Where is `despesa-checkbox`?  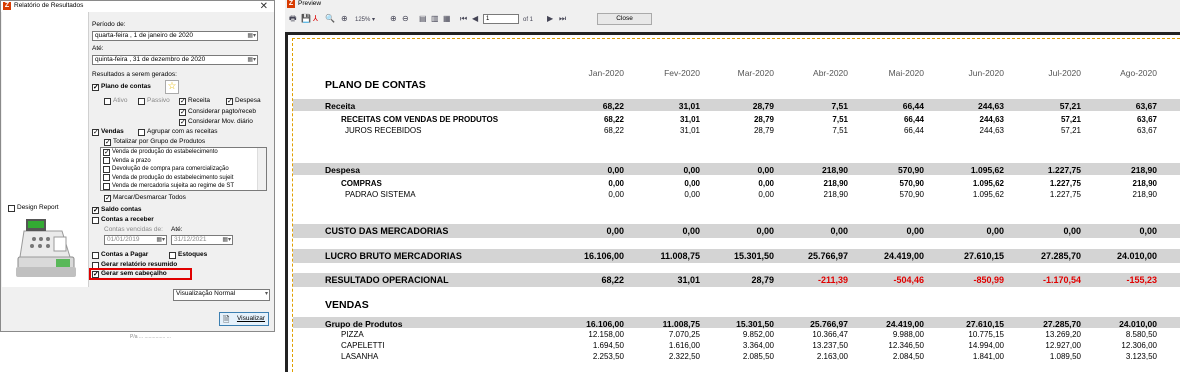
despesa-checkbox is located at coordinates (229, 101).